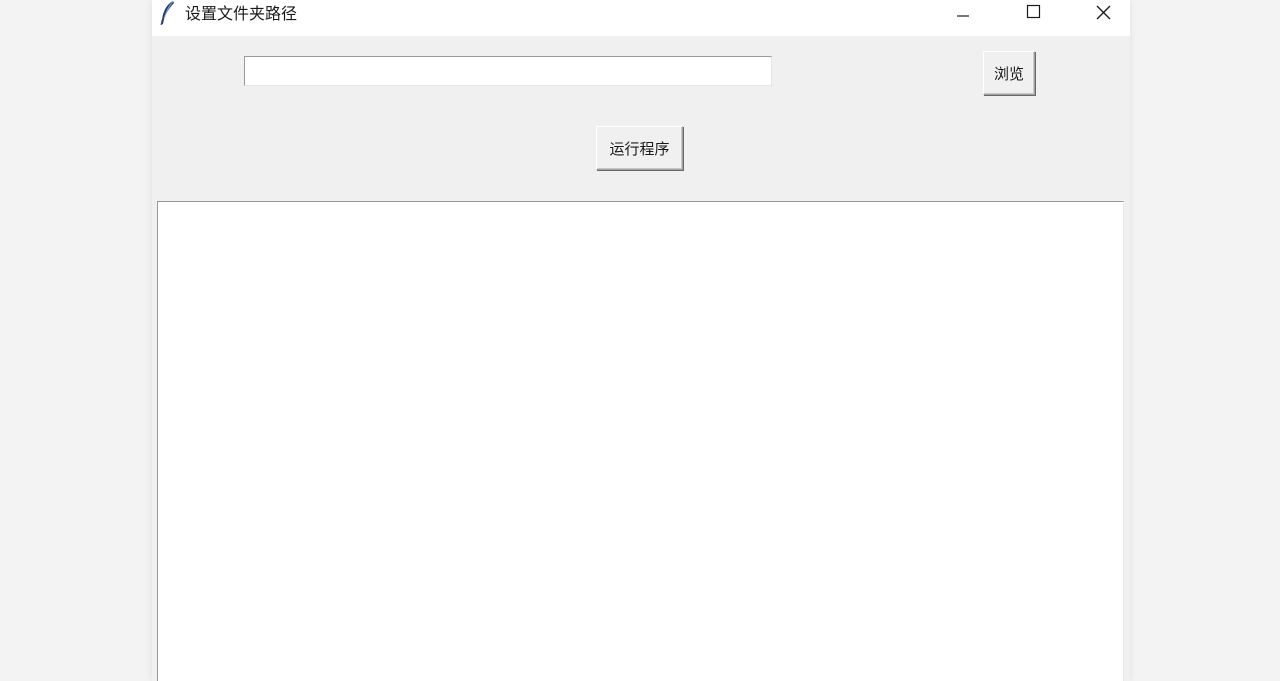  I want to click on run-program-button: 运行程序, so click(639, 148).